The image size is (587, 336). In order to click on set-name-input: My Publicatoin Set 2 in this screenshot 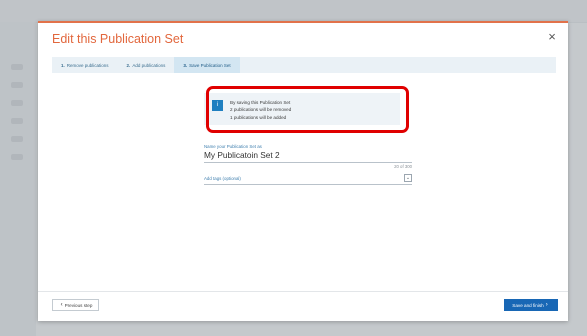, I will do `click(308, 156)`.